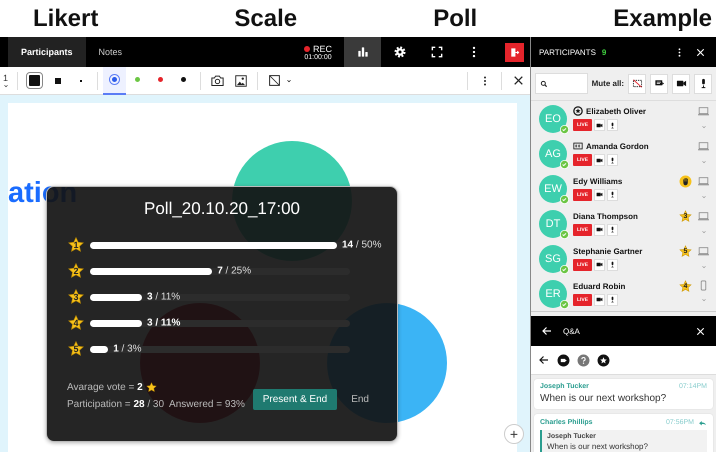 The image size is (716, 452). I want to click on chat-icon, so click(563, 360).